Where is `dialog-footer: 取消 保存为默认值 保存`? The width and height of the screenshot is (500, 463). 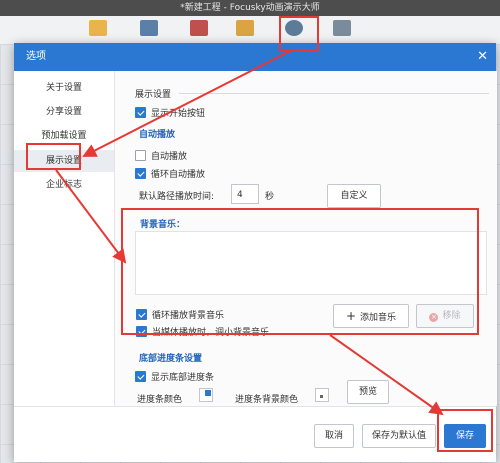
dialog-footer: 取消 保存为默认值 保存 is located at coordinates (255, 434).